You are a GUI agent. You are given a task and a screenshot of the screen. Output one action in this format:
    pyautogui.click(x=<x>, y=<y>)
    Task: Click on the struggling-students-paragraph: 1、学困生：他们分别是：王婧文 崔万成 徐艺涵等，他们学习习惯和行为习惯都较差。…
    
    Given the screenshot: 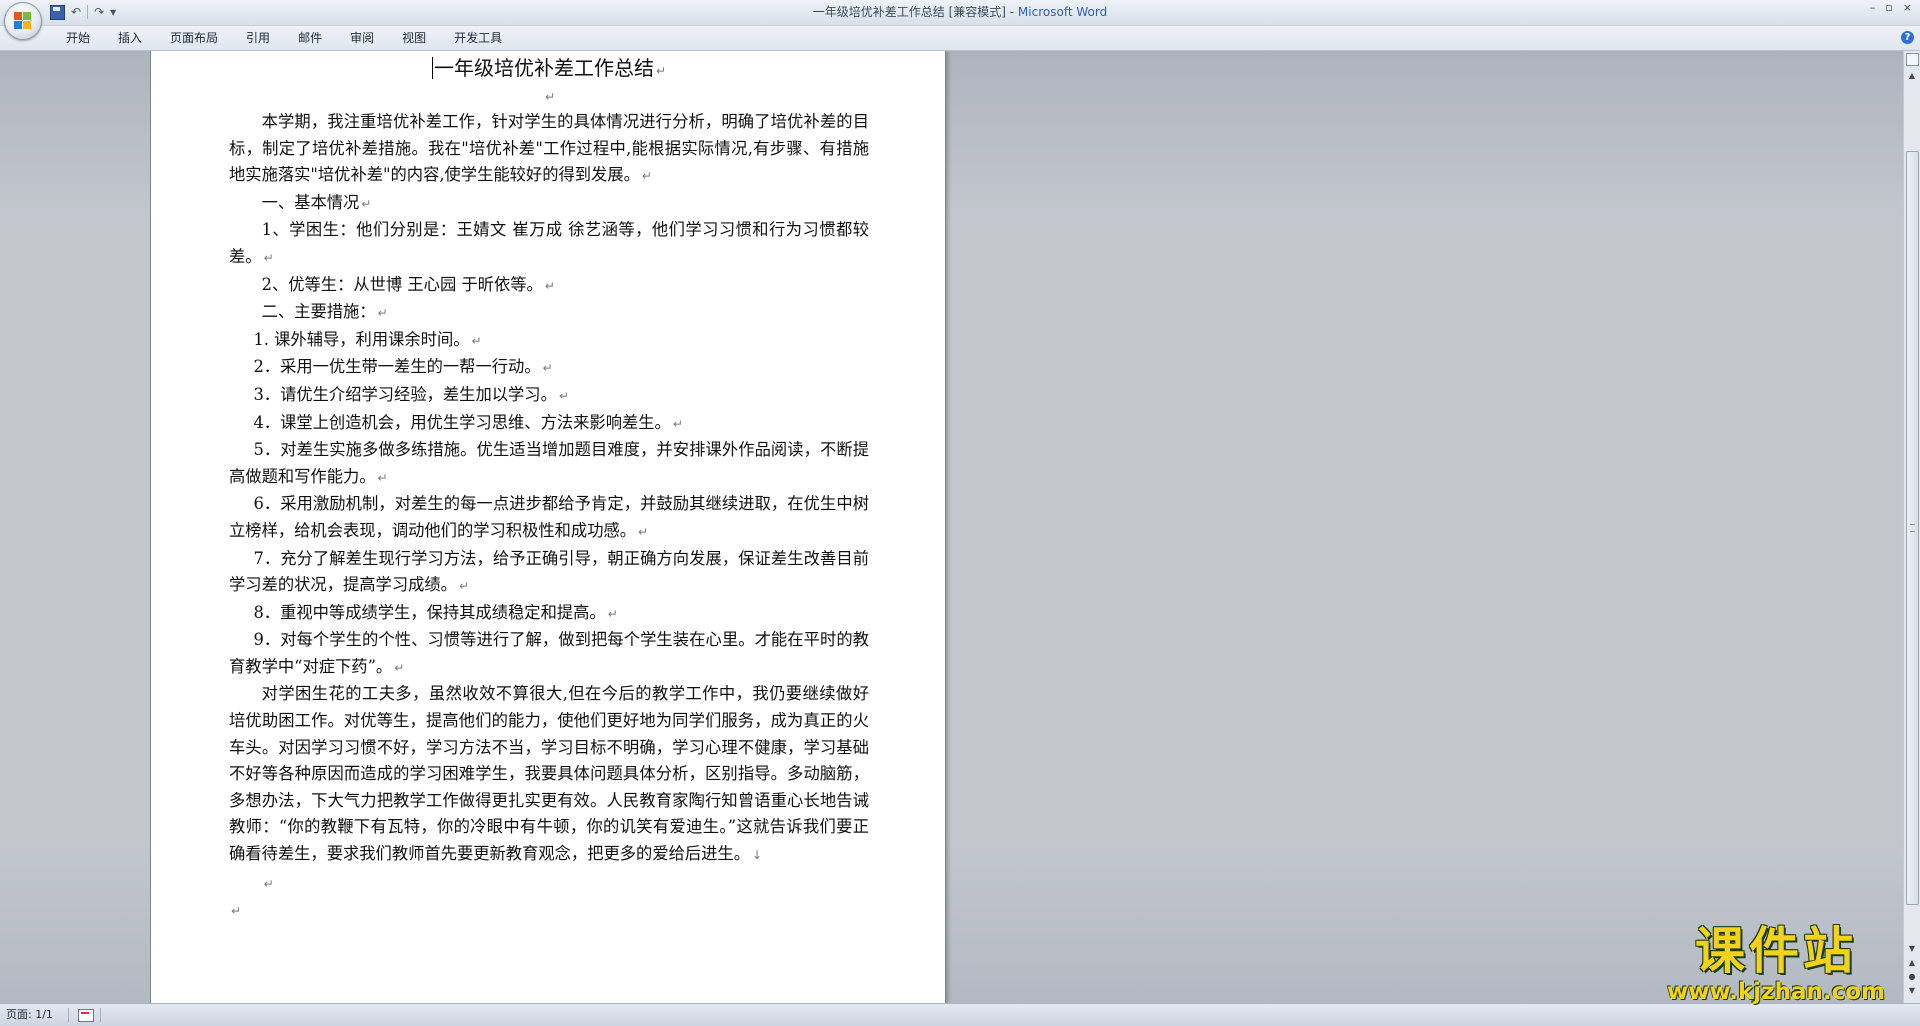 What is the action you would take?
    pyautogui.click(x=549, y=243)
    